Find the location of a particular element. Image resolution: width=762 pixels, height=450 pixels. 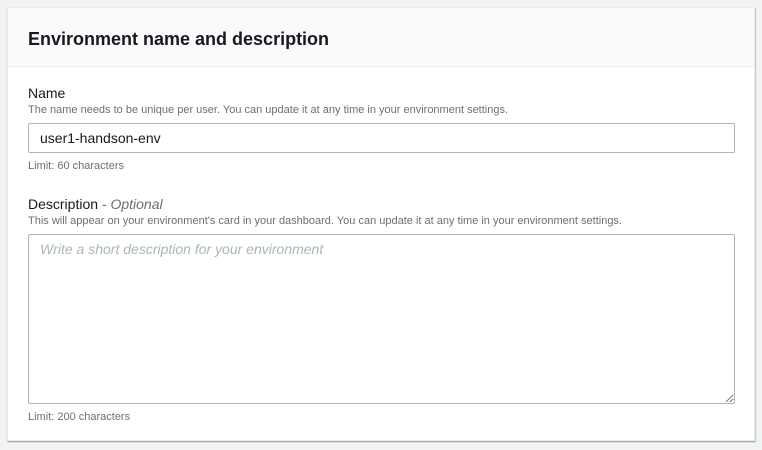

description-label-row: Description - Optional is located at coordinates (381, 204).